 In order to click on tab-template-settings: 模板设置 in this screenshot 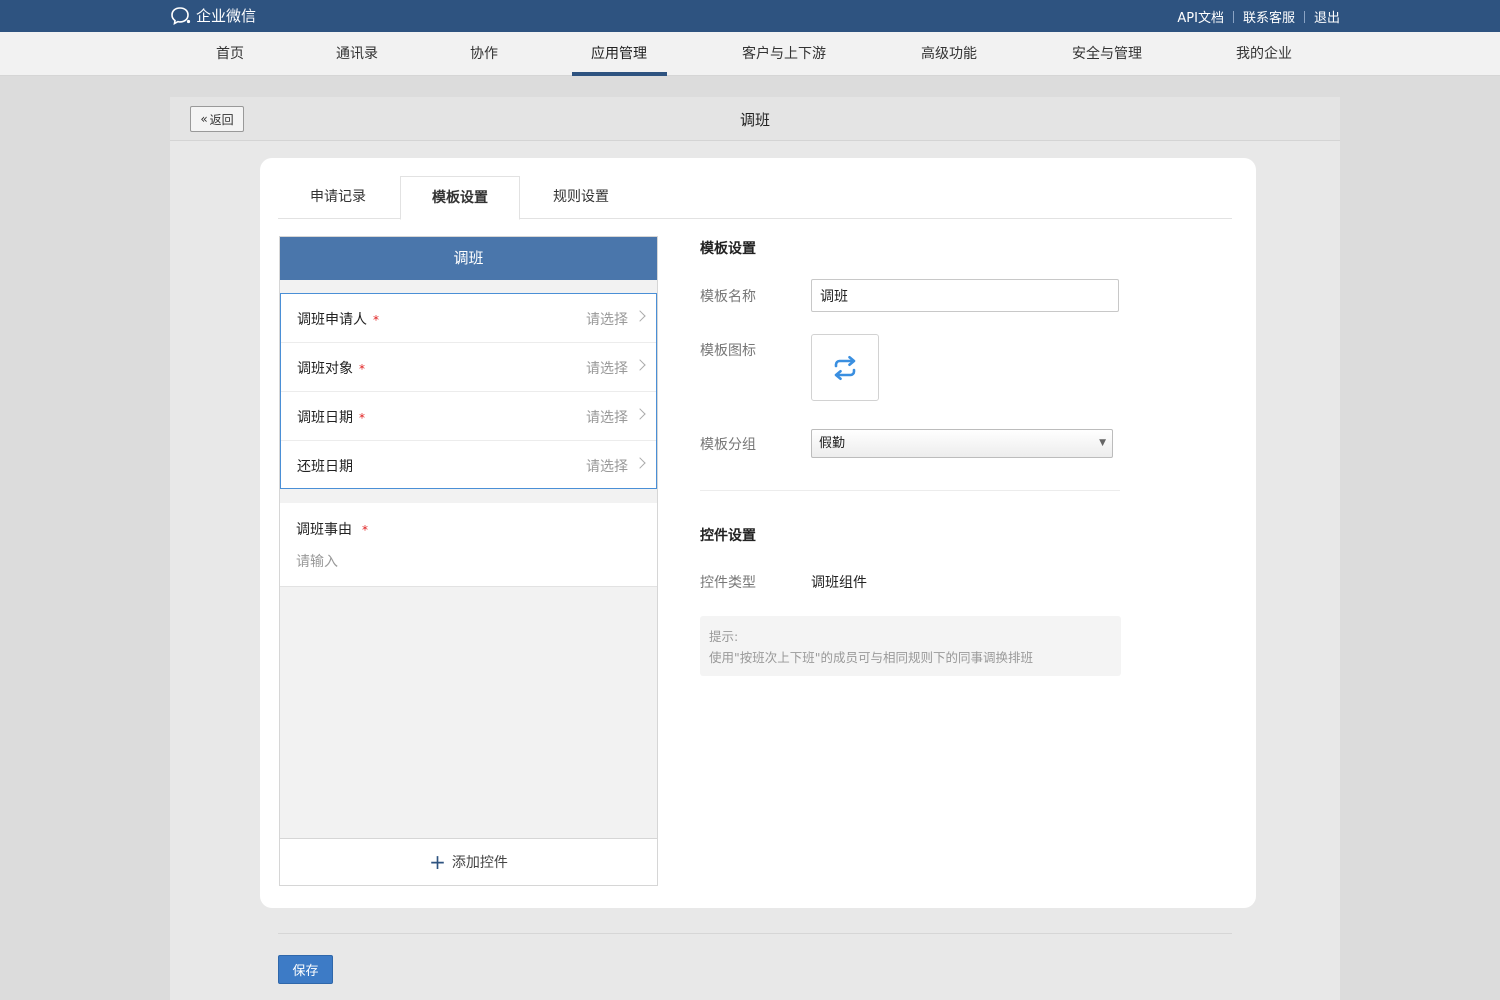, I will do `click(460, 198)`.